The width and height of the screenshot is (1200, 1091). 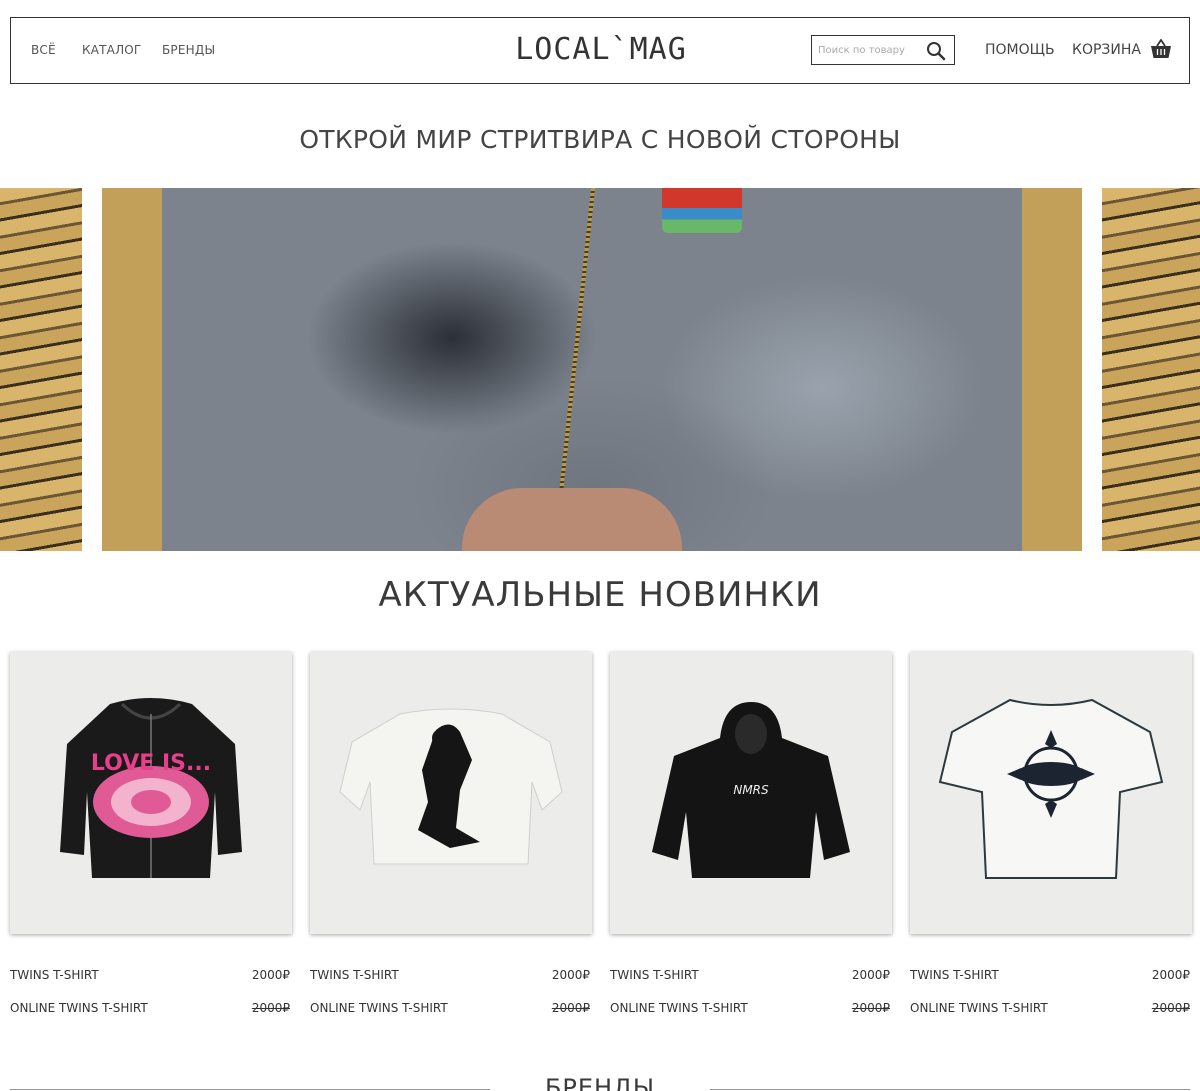 What do you see at coordinates (1161, 49) in the screenshot?
I see `basket-icon` at bounding box center [1161, 49].